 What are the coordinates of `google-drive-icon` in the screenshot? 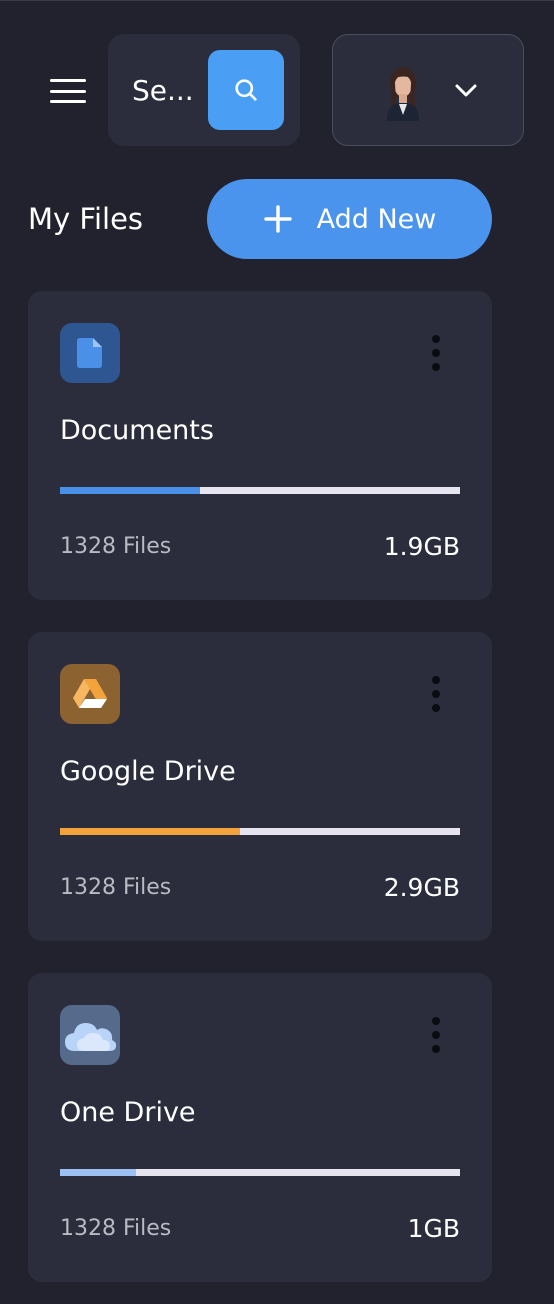 It's located at (90, 693).